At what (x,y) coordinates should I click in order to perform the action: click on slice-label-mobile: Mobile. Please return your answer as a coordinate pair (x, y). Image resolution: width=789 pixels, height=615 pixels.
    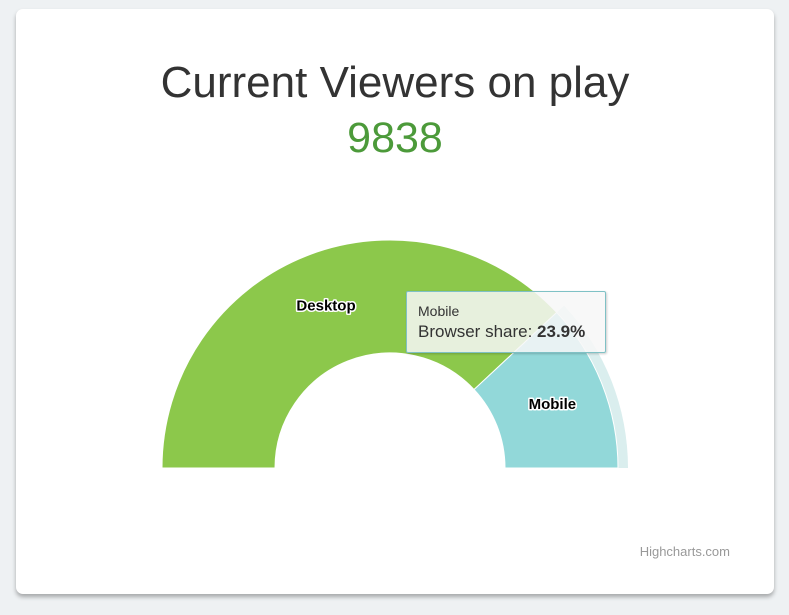
    Looking at the image, I should click on (553, 404).